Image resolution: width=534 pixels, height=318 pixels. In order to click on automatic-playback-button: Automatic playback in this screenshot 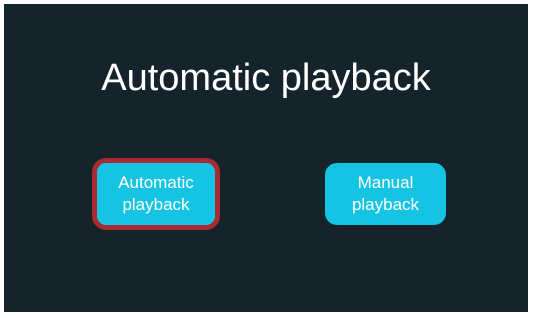, I will do `click(156, 194)`.